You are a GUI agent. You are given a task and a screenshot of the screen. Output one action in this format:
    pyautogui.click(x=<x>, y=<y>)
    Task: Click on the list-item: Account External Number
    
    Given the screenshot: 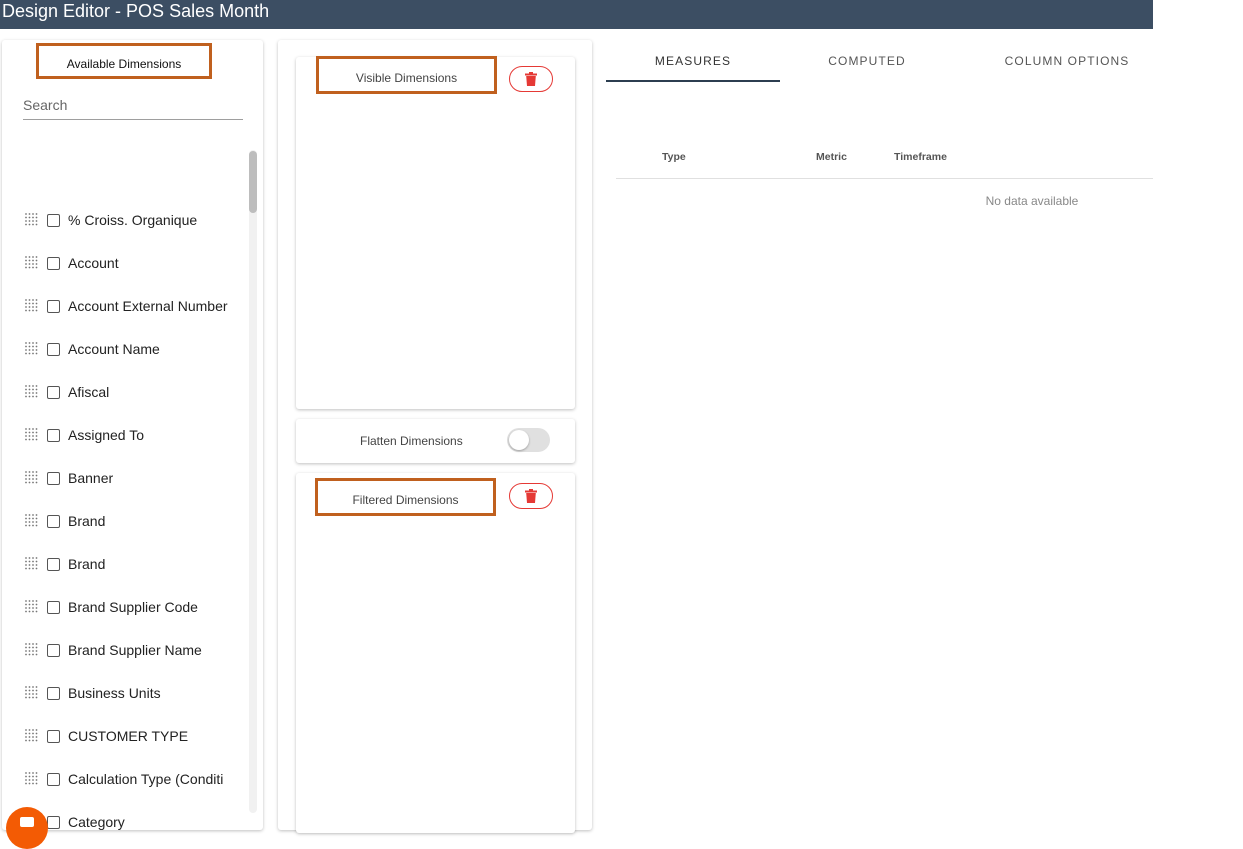 What is the action you would take?
    pyautogui.click(x=134, y=306)
    